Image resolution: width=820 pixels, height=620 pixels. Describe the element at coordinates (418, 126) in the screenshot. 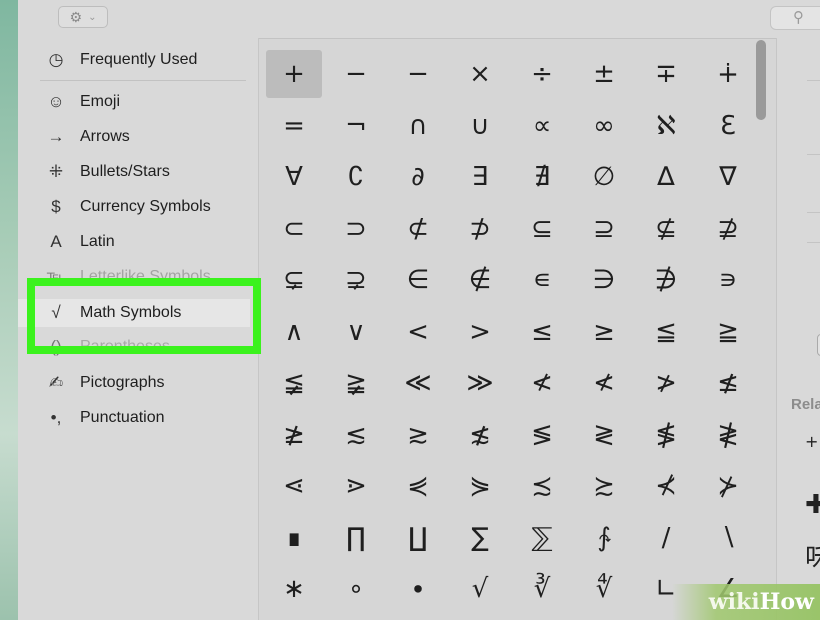

I see `symbol-cell: ∩` at that location.